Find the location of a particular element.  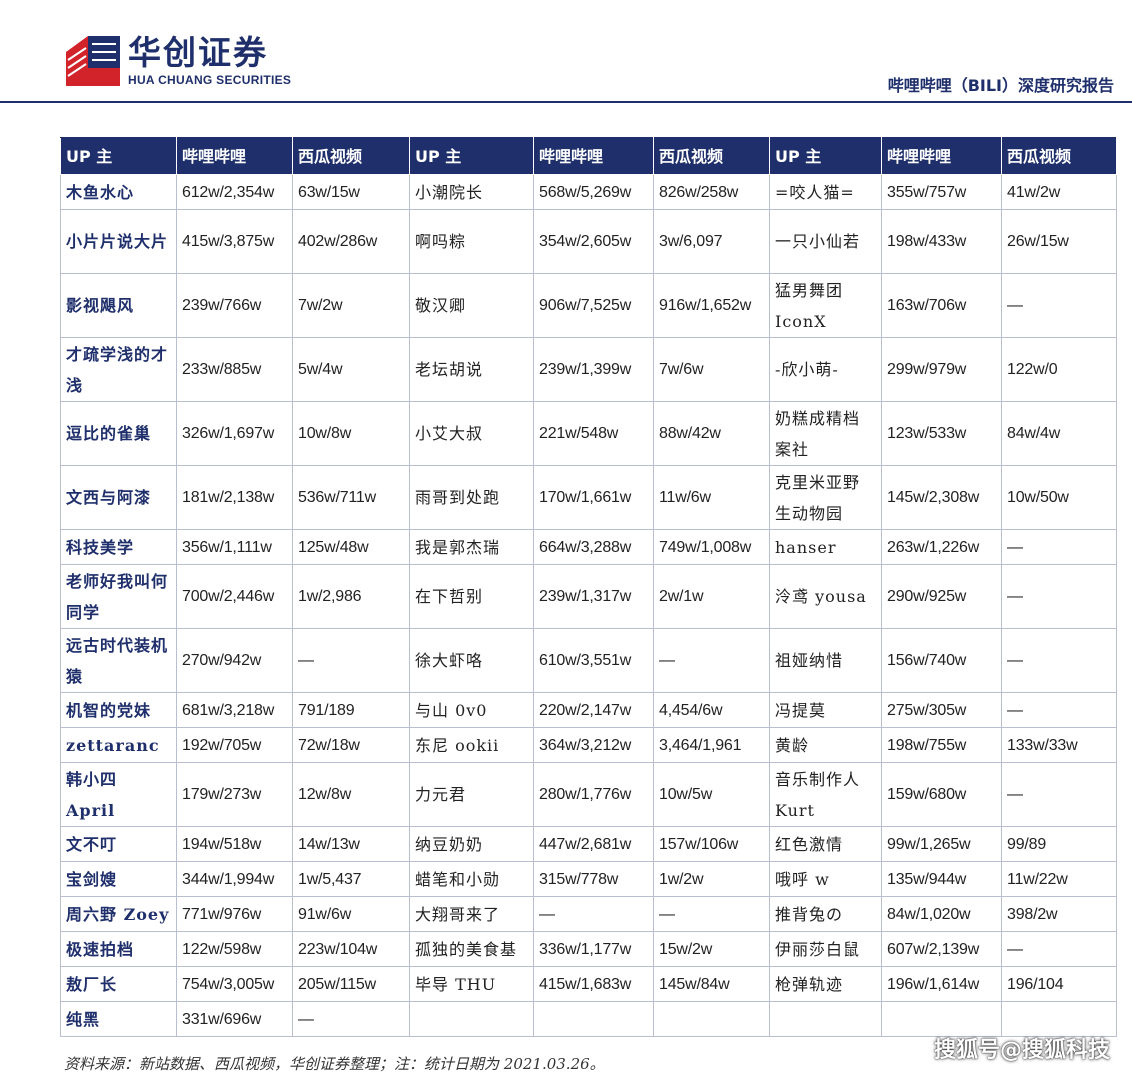

up-host-name-cell: 祖娅纳惜 is located at coordinates (825, 660).